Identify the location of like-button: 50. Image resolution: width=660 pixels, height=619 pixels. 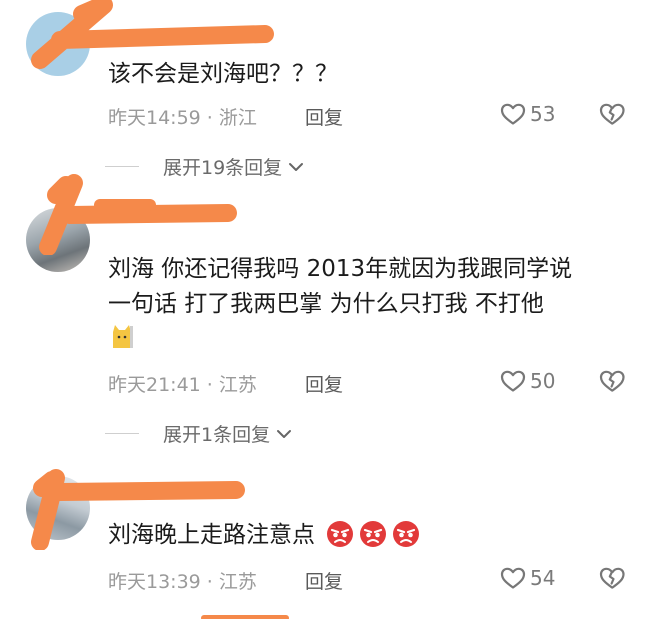
(527, 381).